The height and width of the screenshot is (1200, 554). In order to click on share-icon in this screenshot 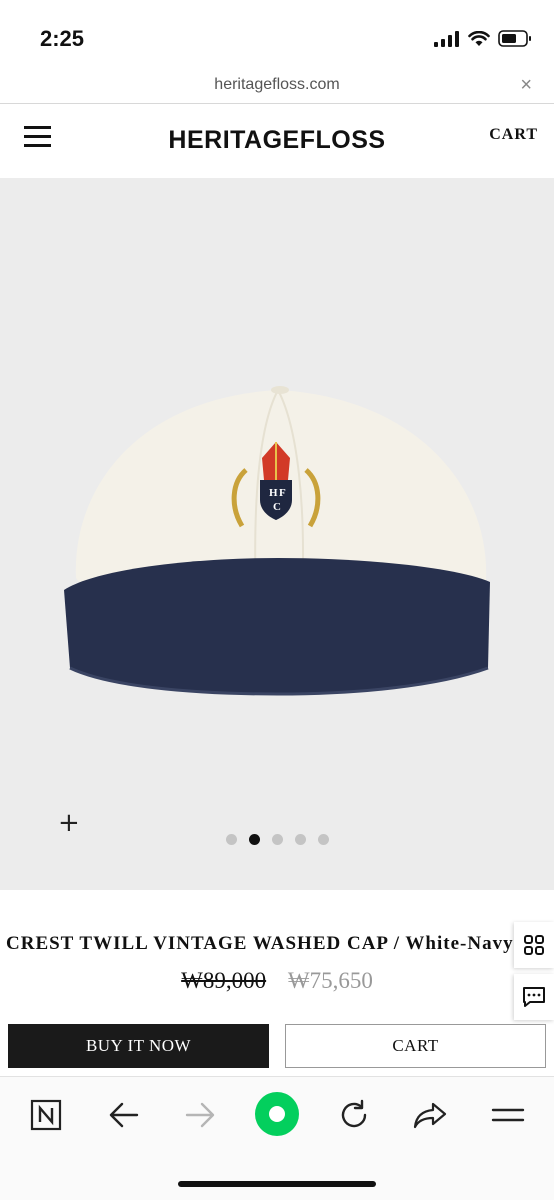, I will do `click(430, 1115)`.